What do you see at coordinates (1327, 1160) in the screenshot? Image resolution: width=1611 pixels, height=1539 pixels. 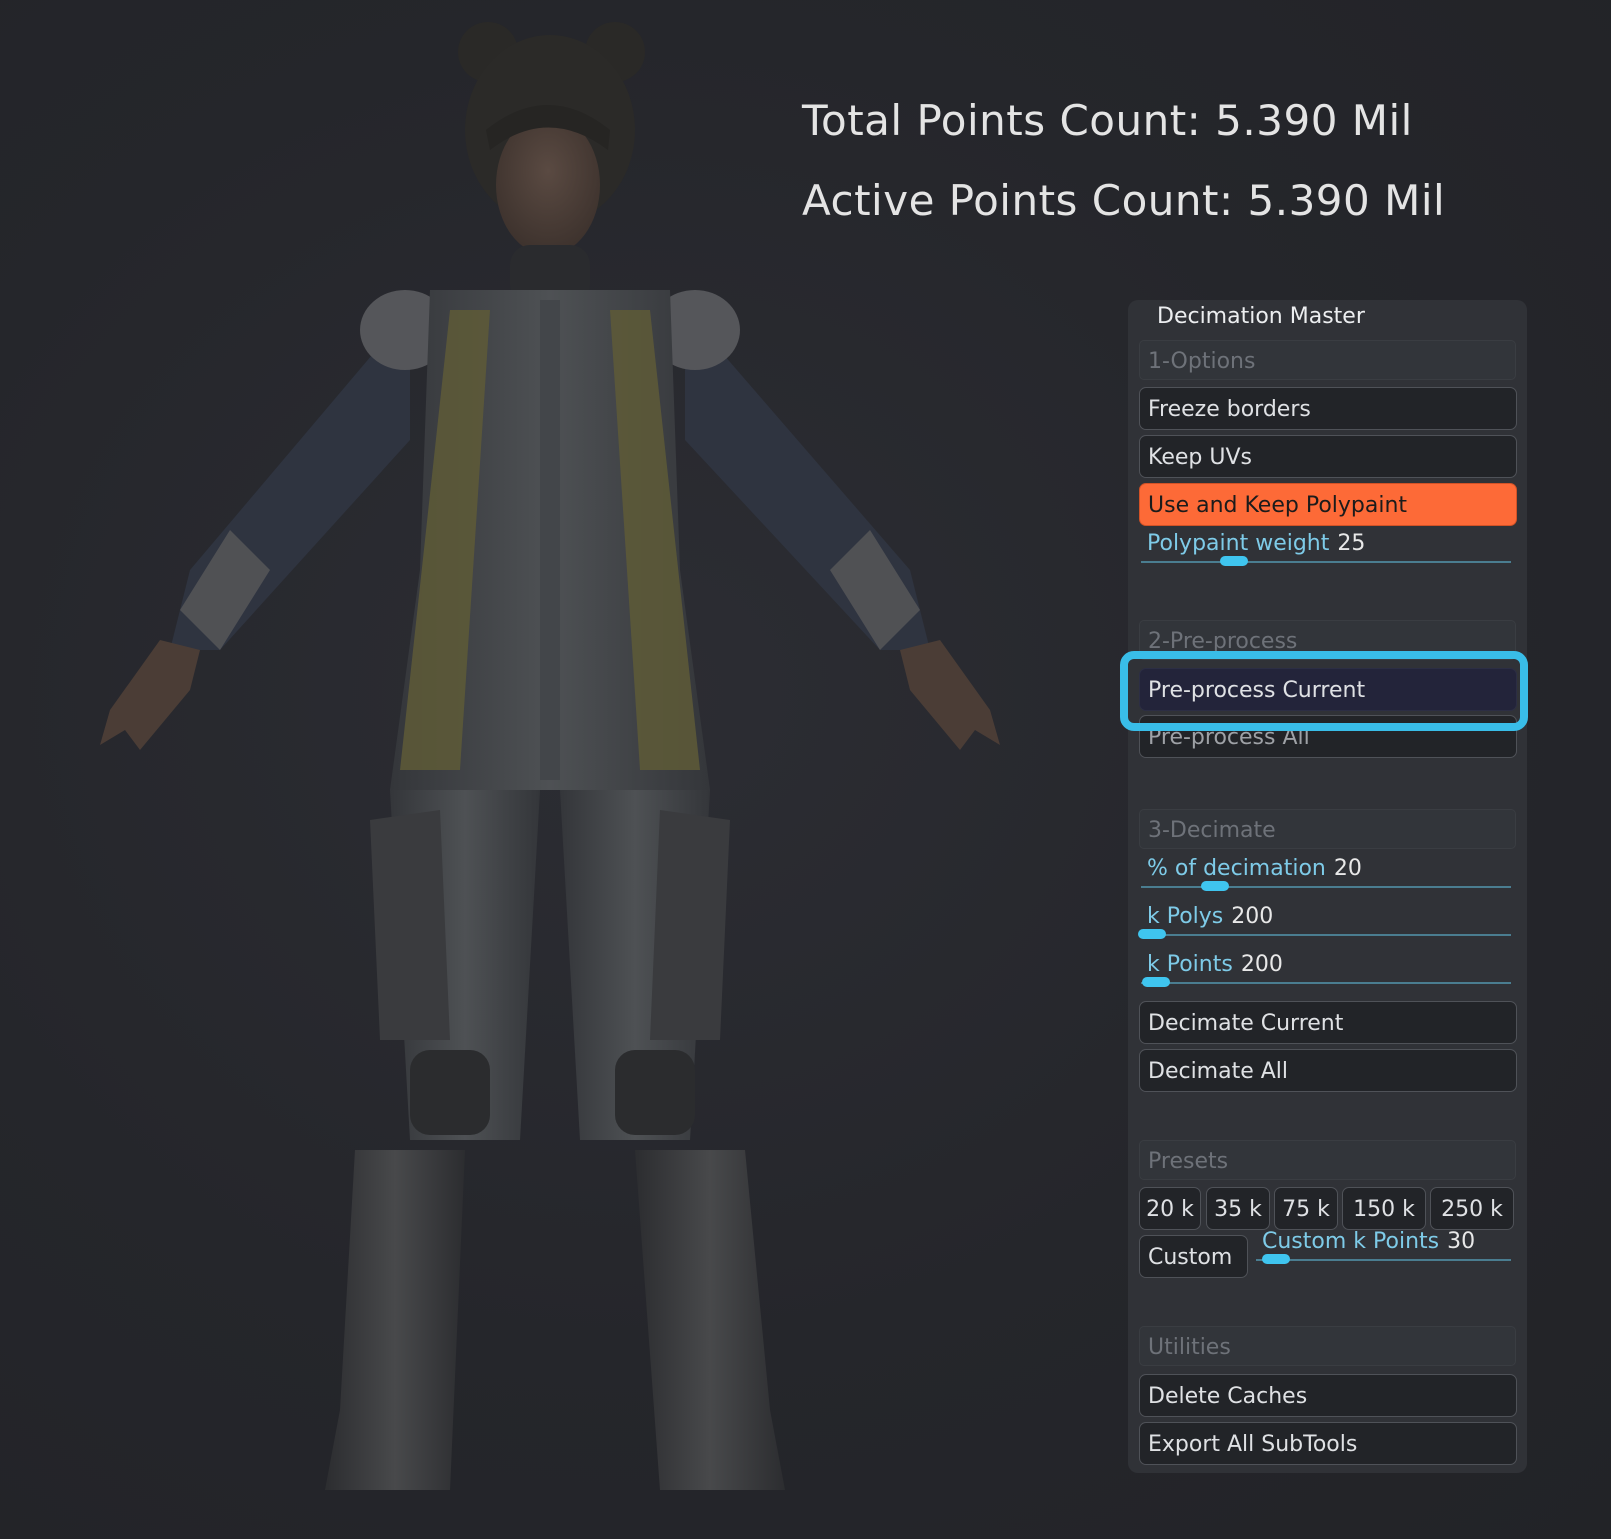 I see `section-presets-header: Presets` at bounding box center [1327, 1160].